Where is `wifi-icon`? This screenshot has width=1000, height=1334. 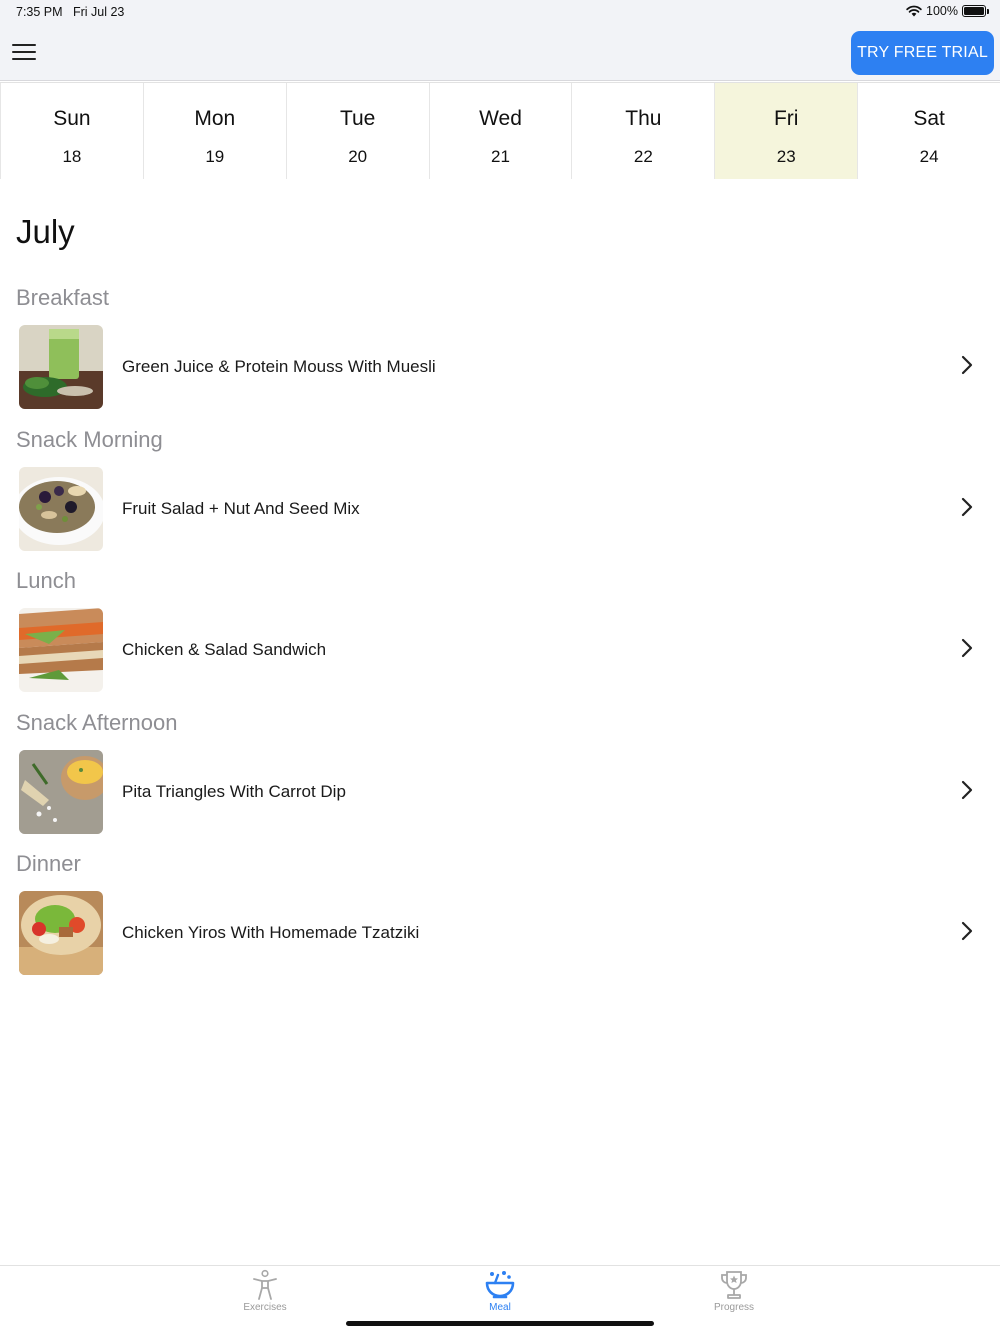
wifi-icon is located at coordinates (914, 11).